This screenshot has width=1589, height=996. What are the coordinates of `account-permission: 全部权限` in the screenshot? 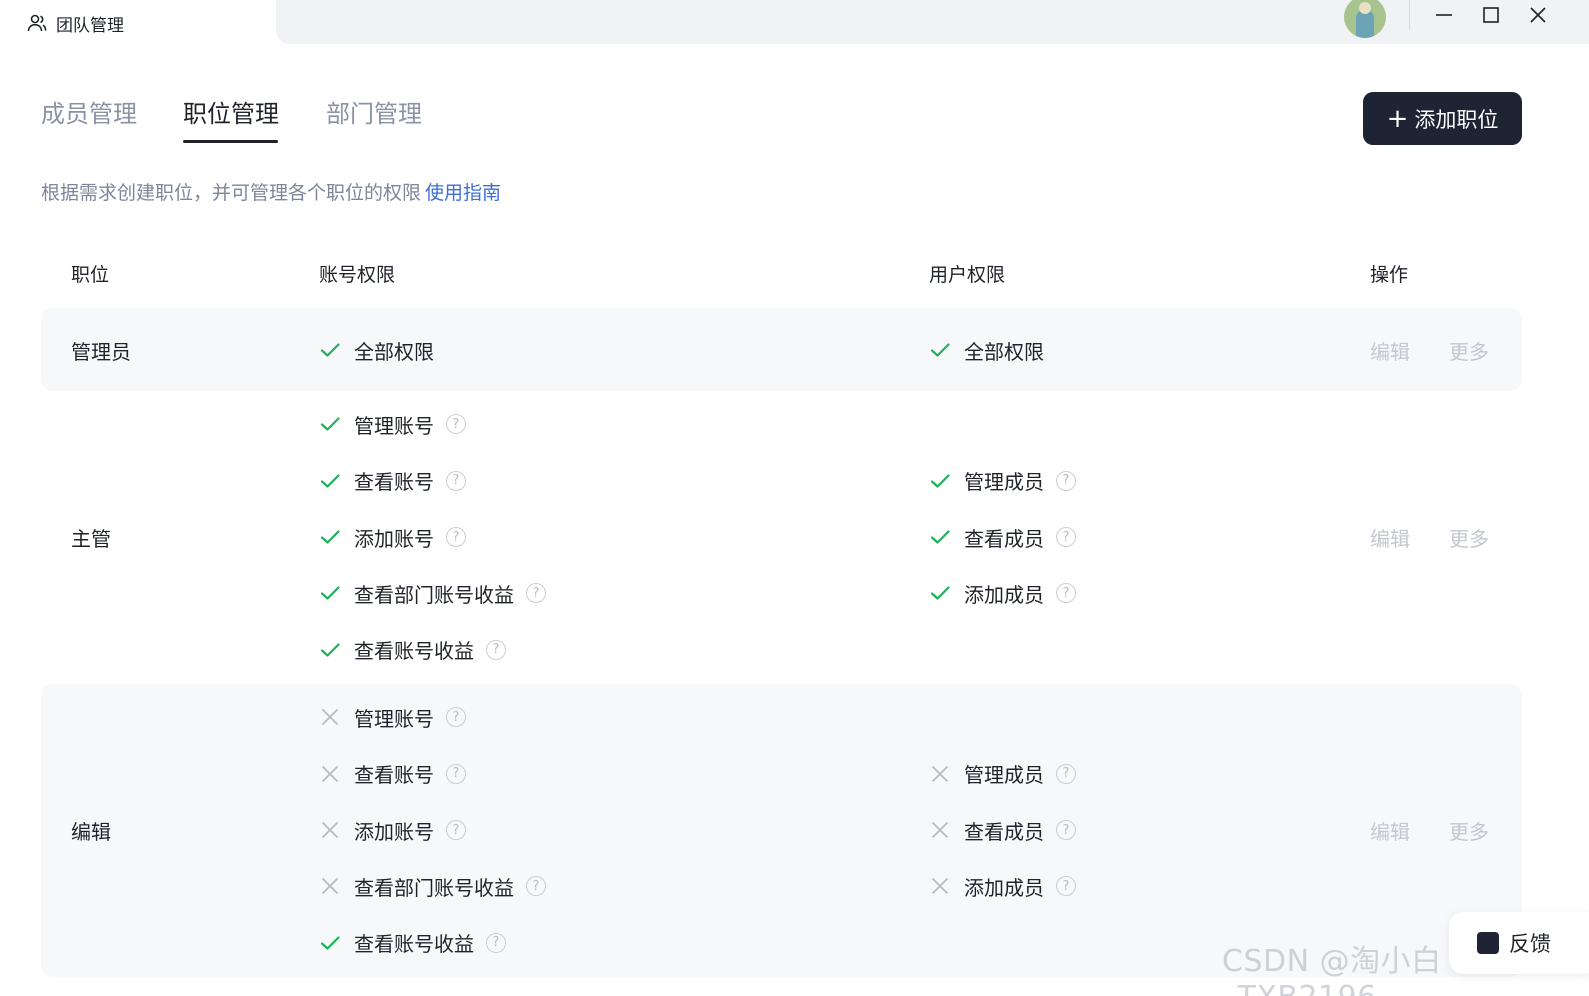 It's located at (376, 350).